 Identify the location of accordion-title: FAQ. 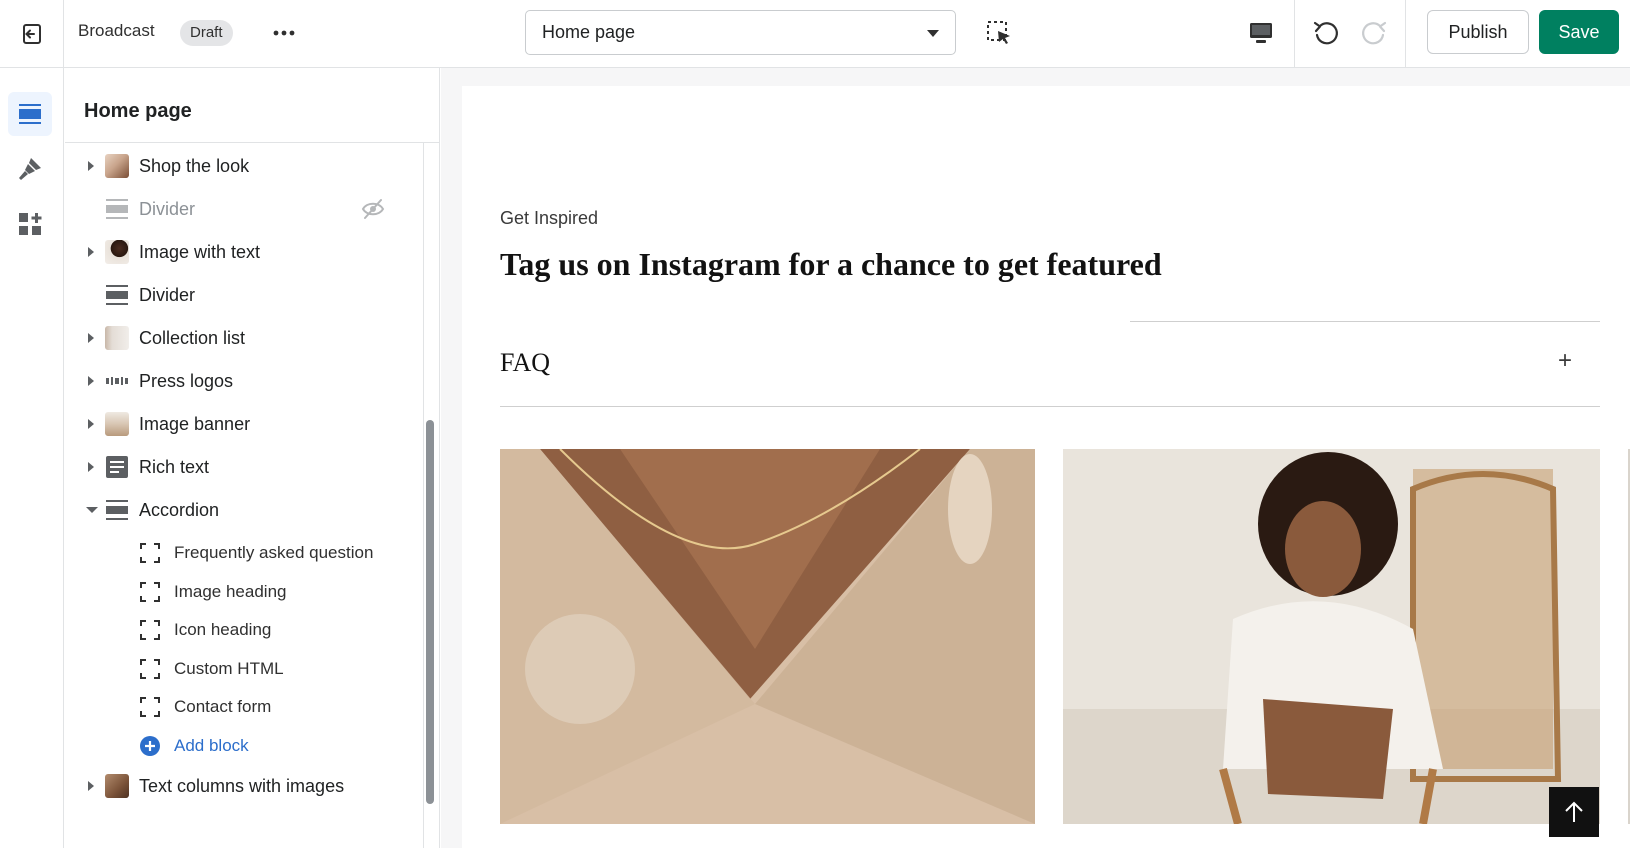
(525, 363).